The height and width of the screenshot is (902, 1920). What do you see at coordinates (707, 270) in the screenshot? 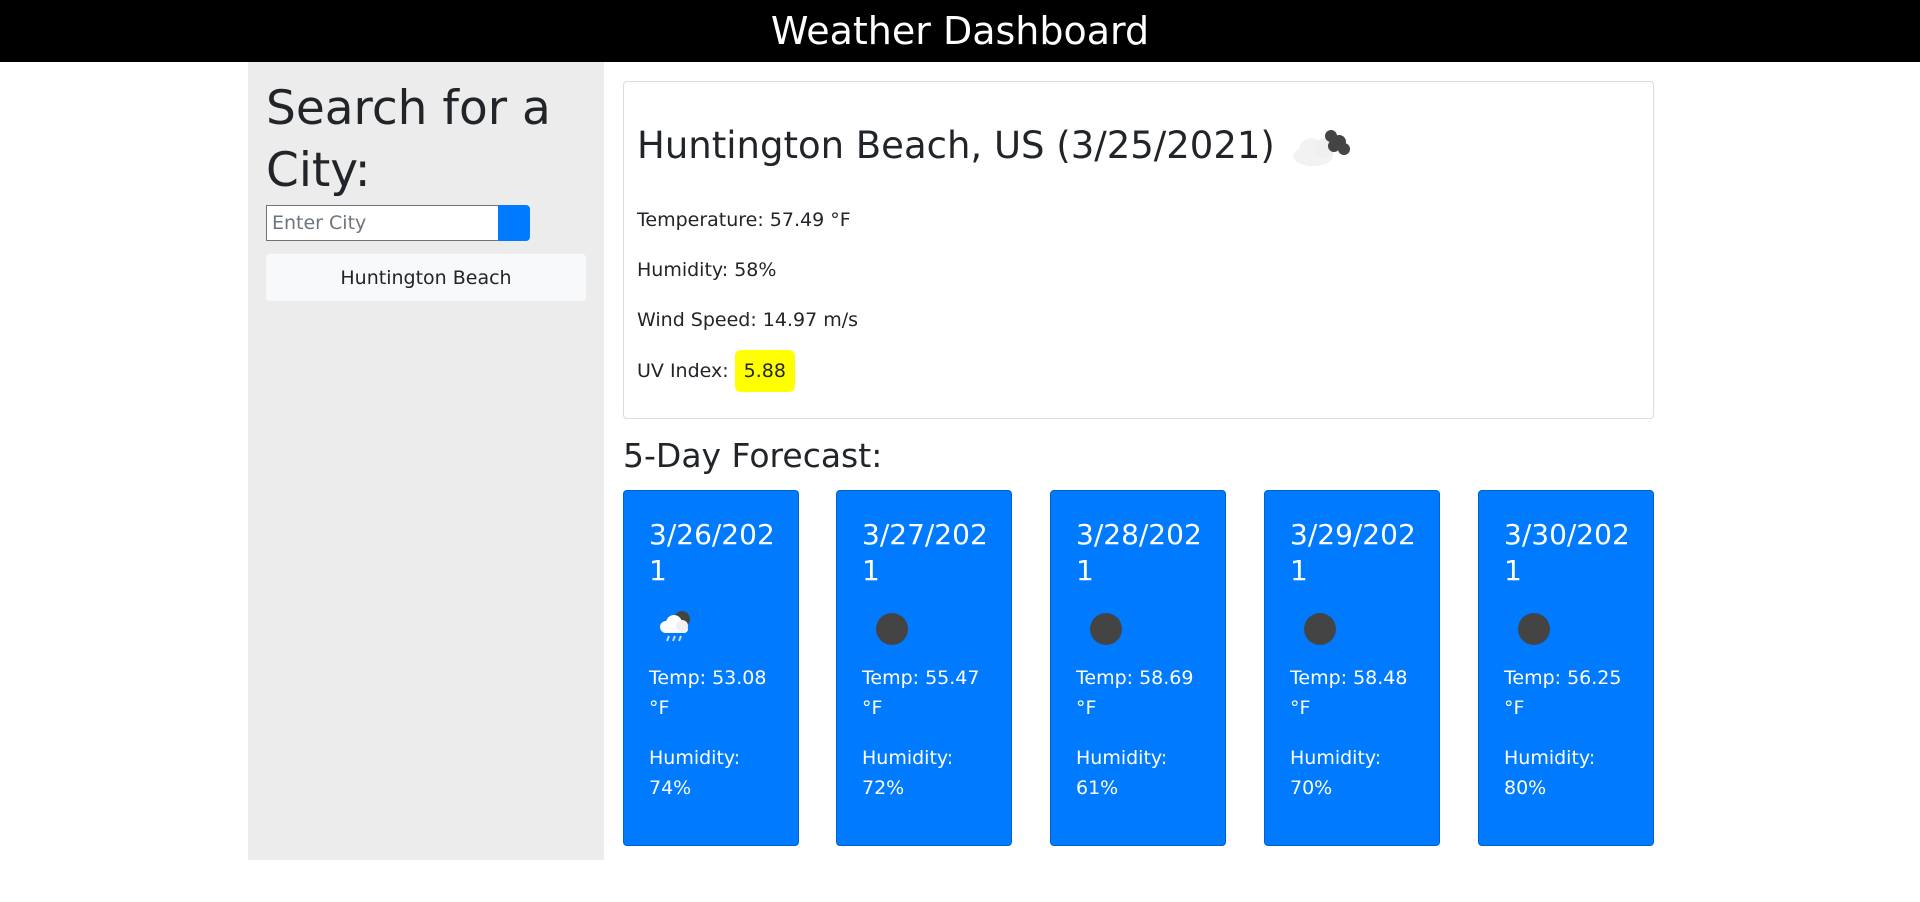
I see `current-humidity: Humidity: 58%` at bounding box center [707, 270].